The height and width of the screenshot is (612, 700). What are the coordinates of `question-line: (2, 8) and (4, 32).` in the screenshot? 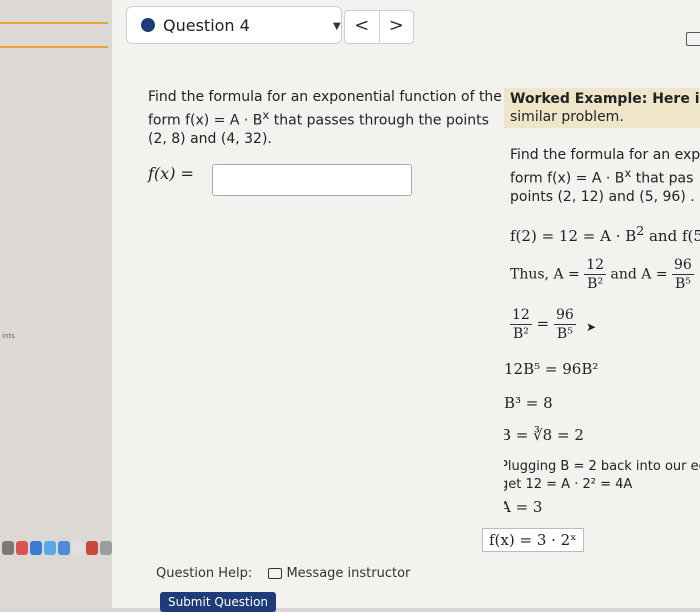 It's located at (210, 138).